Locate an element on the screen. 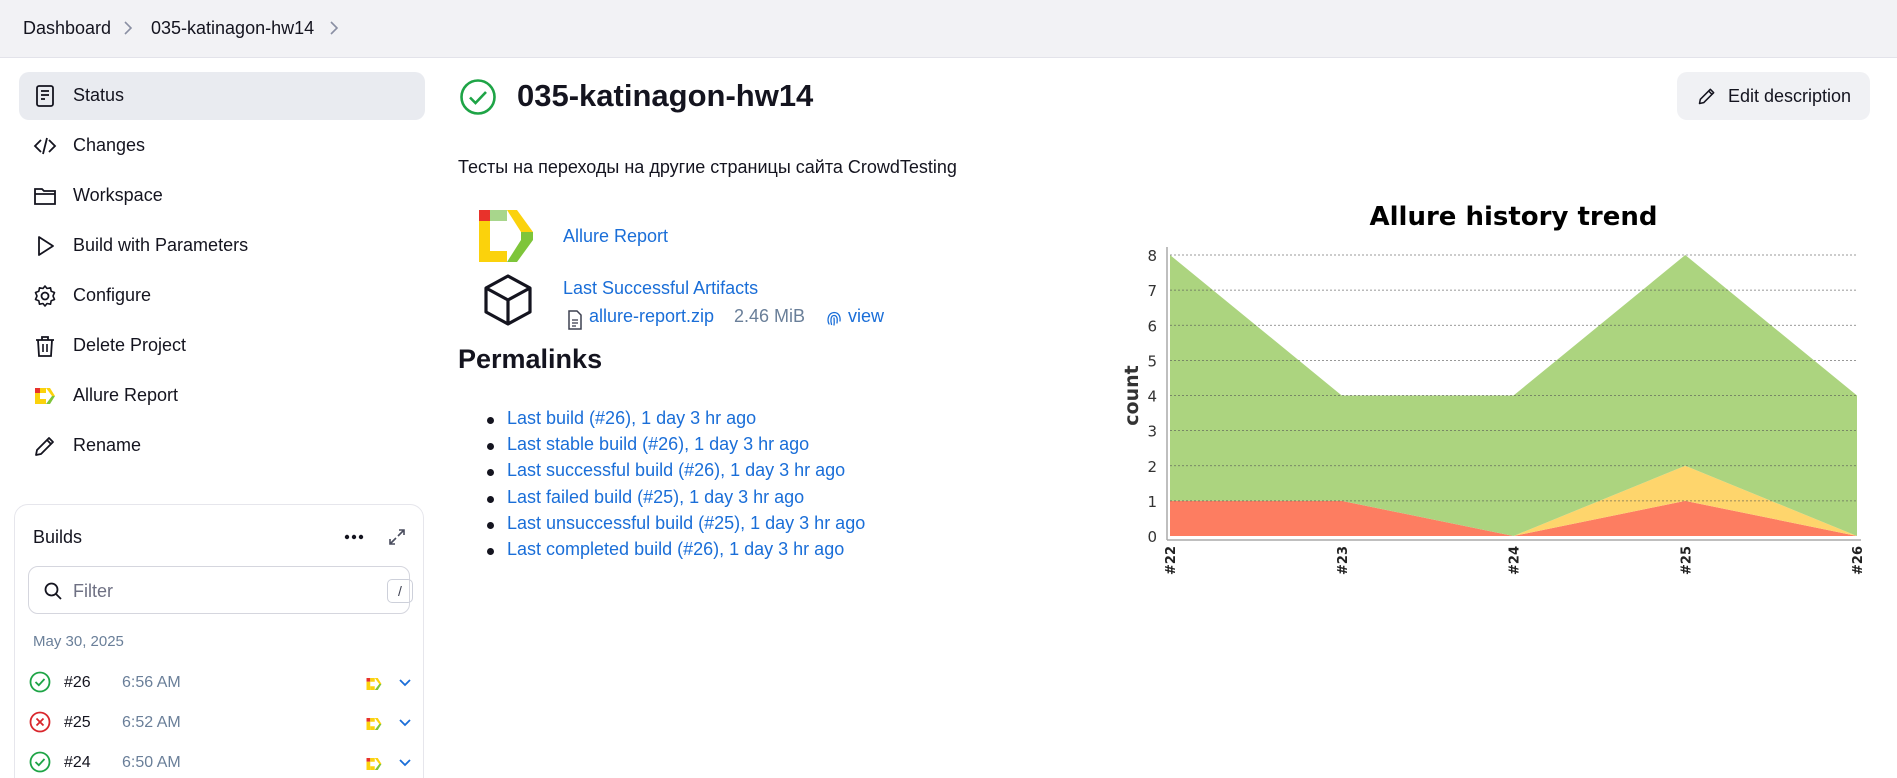  y-tick-label: 4 is located at coordinates (1152, 397).